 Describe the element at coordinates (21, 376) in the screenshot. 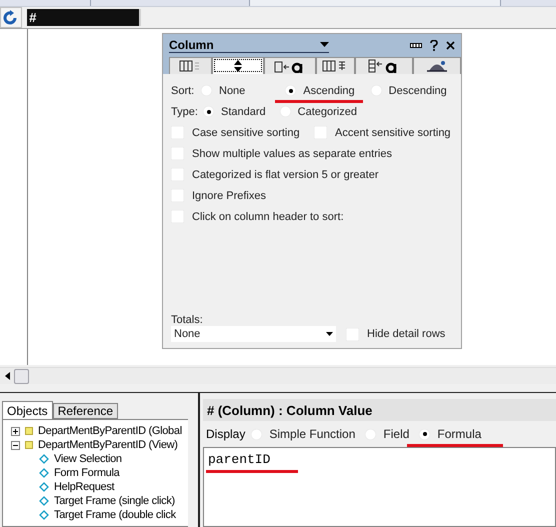

I see `scroll-thumb` at that location.